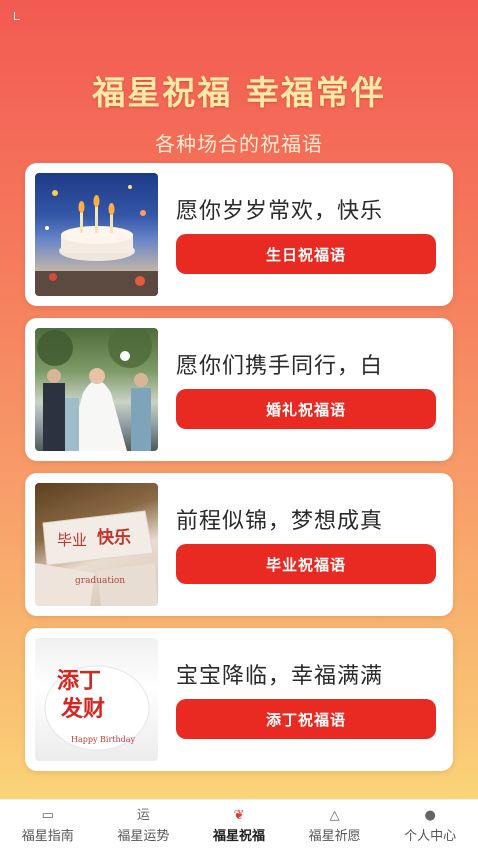 Image resolution: width=478 pixels, height=850 pixels. Describe the element at coordinates (430, 836) in the screenshot. I see `nav-label: 个人中心` at that location.